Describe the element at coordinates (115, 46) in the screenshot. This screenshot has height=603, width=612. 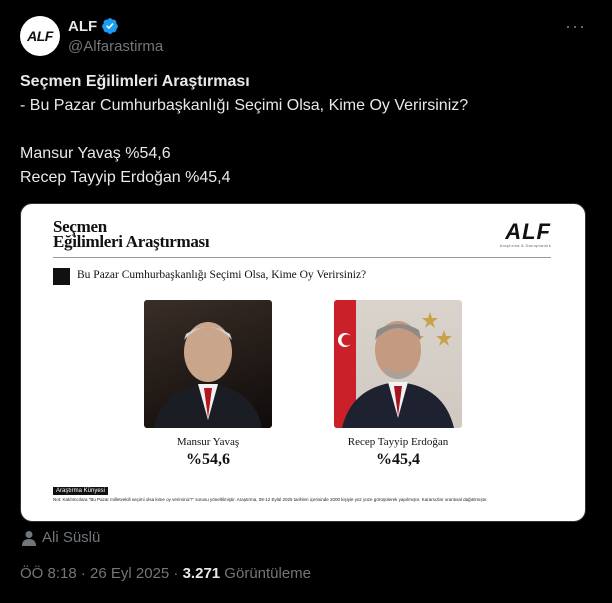
I see `handle: @Alfarastirma` at that location.